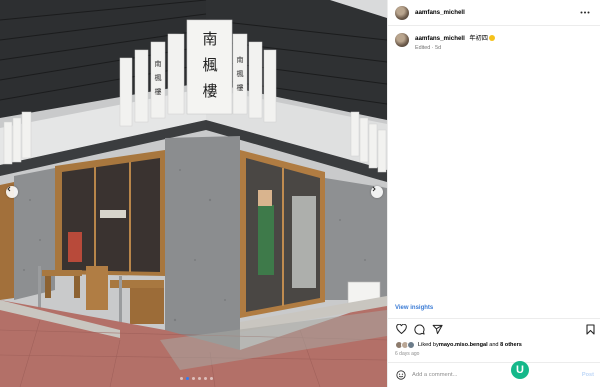 The height and width of the screenshot is (387, 600). I want to click on emoji-picker-button, so click(400, 375).